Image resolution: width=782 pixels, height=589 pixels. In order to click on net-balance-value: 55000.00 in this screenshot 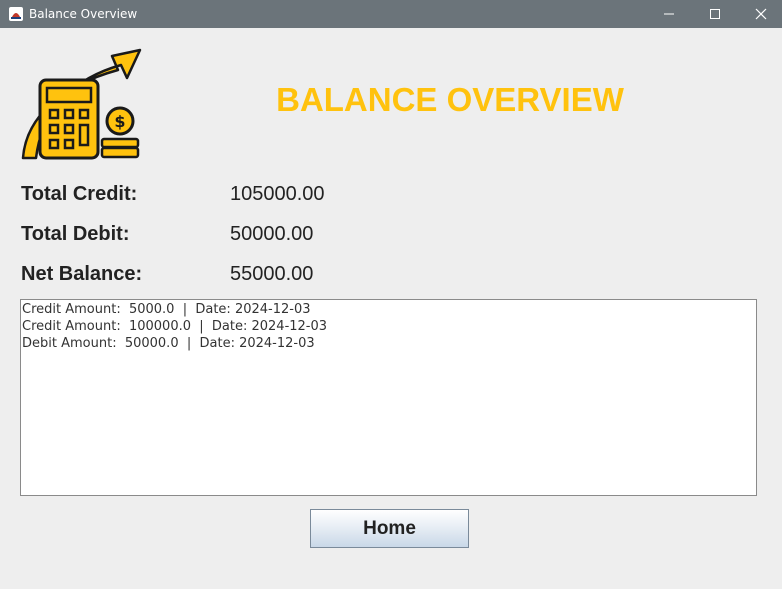, I will do `click(272, 274)`.